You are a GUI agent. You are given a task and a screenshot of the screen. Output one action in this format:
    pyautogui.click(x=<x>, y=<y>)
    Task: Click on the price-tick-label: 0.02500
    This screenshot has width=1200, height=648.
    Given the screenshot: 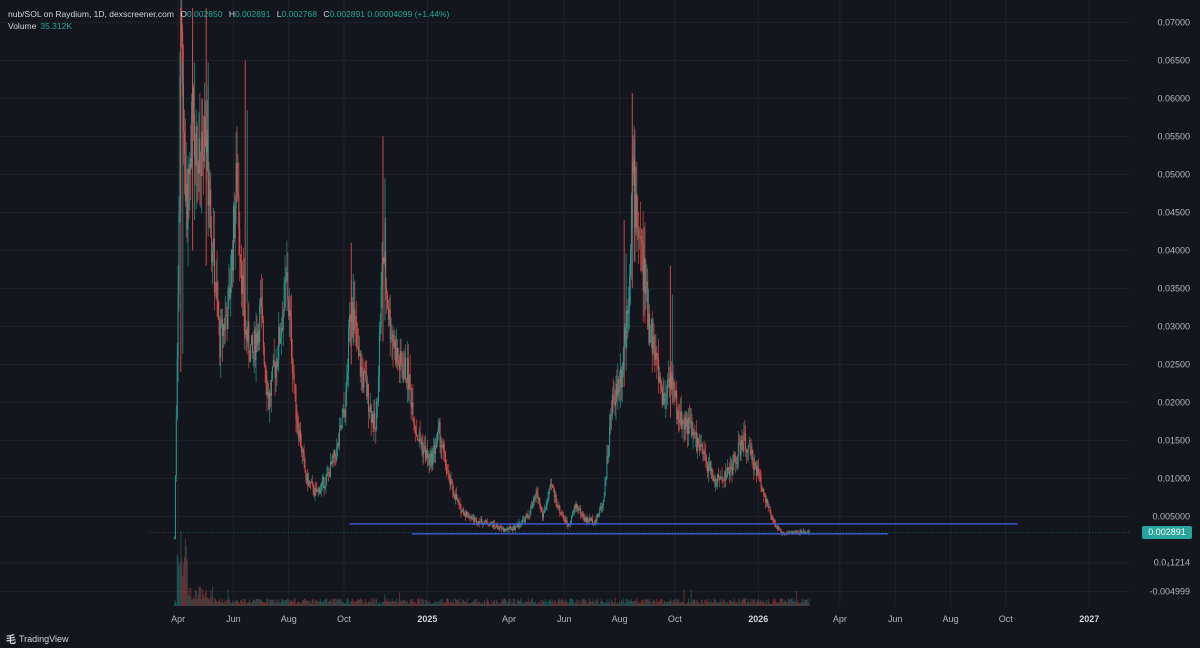 What is the action you would take?
    pyautogui.click(x=1173, y=364)
    